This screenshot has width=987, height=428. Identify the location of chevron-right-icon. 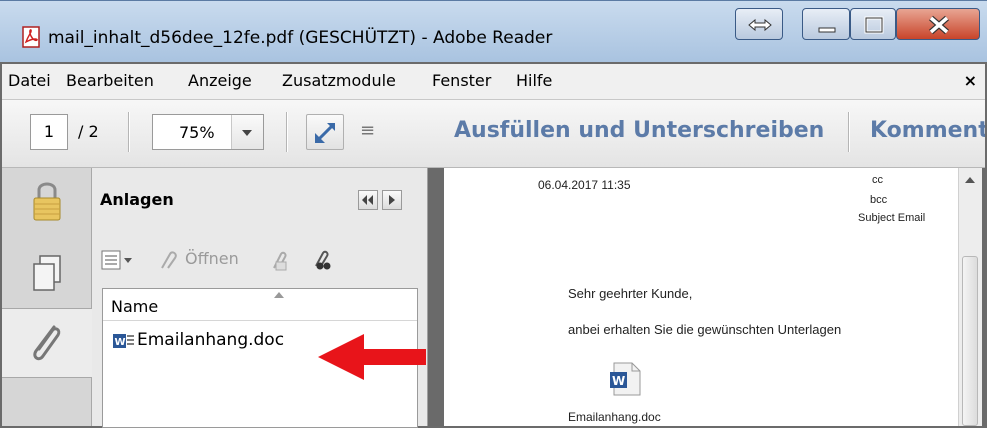
(392, 200).